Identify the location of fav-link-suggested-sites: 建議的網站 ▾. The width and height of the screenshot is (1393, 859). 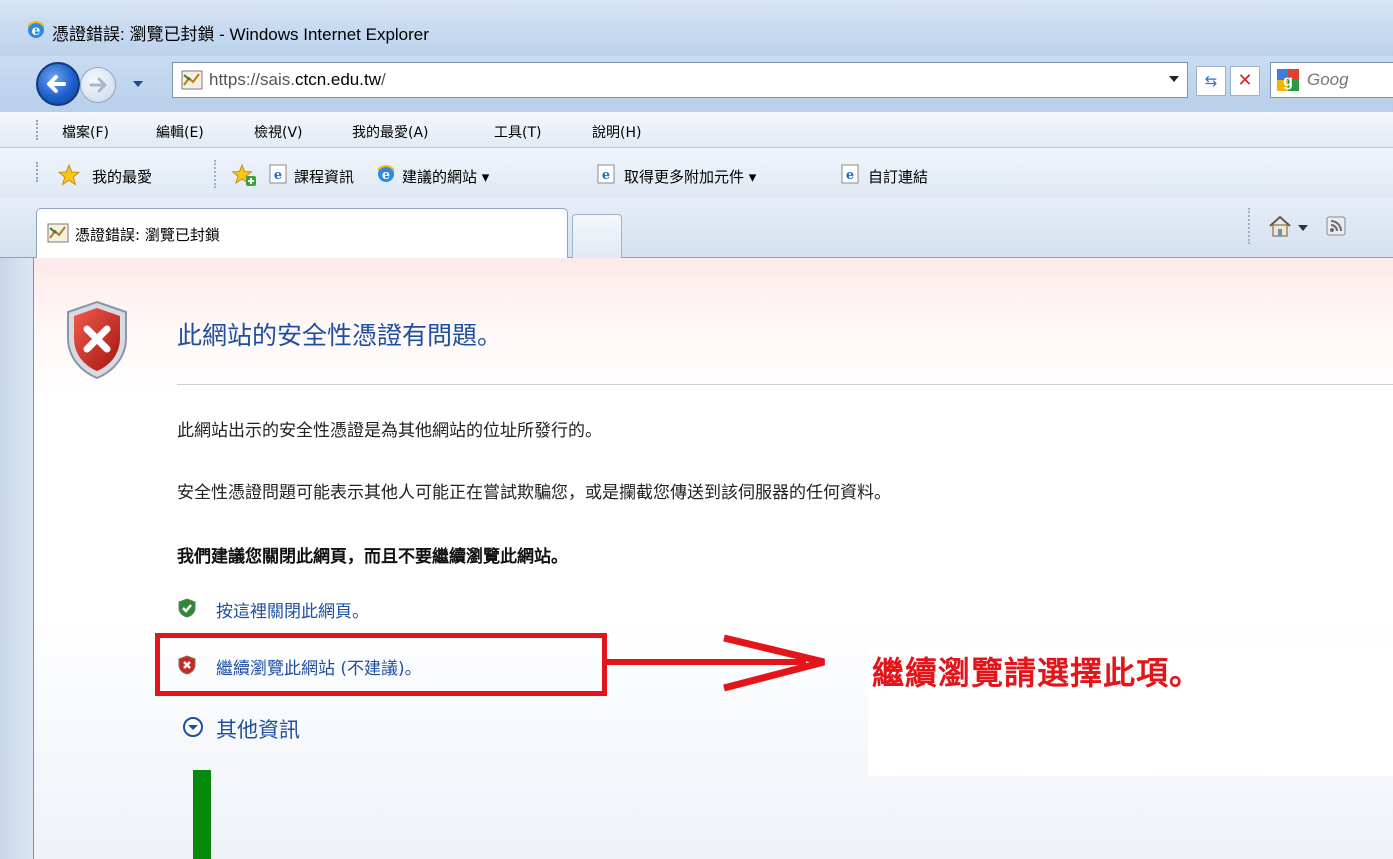
(445, 176).